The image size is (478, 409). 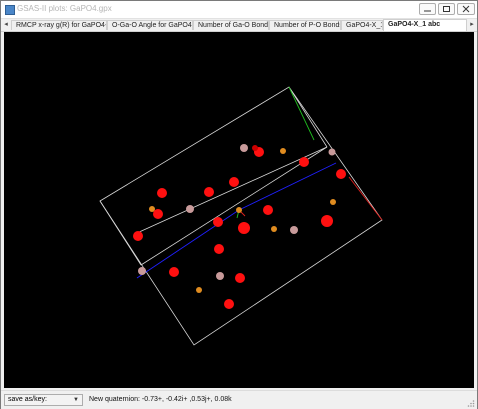 What do you see at coordinates (64, 8) in the screenshot?
I see `window-title: GSAS-II plots: GaPO4.gpx` at bounding box center [64, 8].